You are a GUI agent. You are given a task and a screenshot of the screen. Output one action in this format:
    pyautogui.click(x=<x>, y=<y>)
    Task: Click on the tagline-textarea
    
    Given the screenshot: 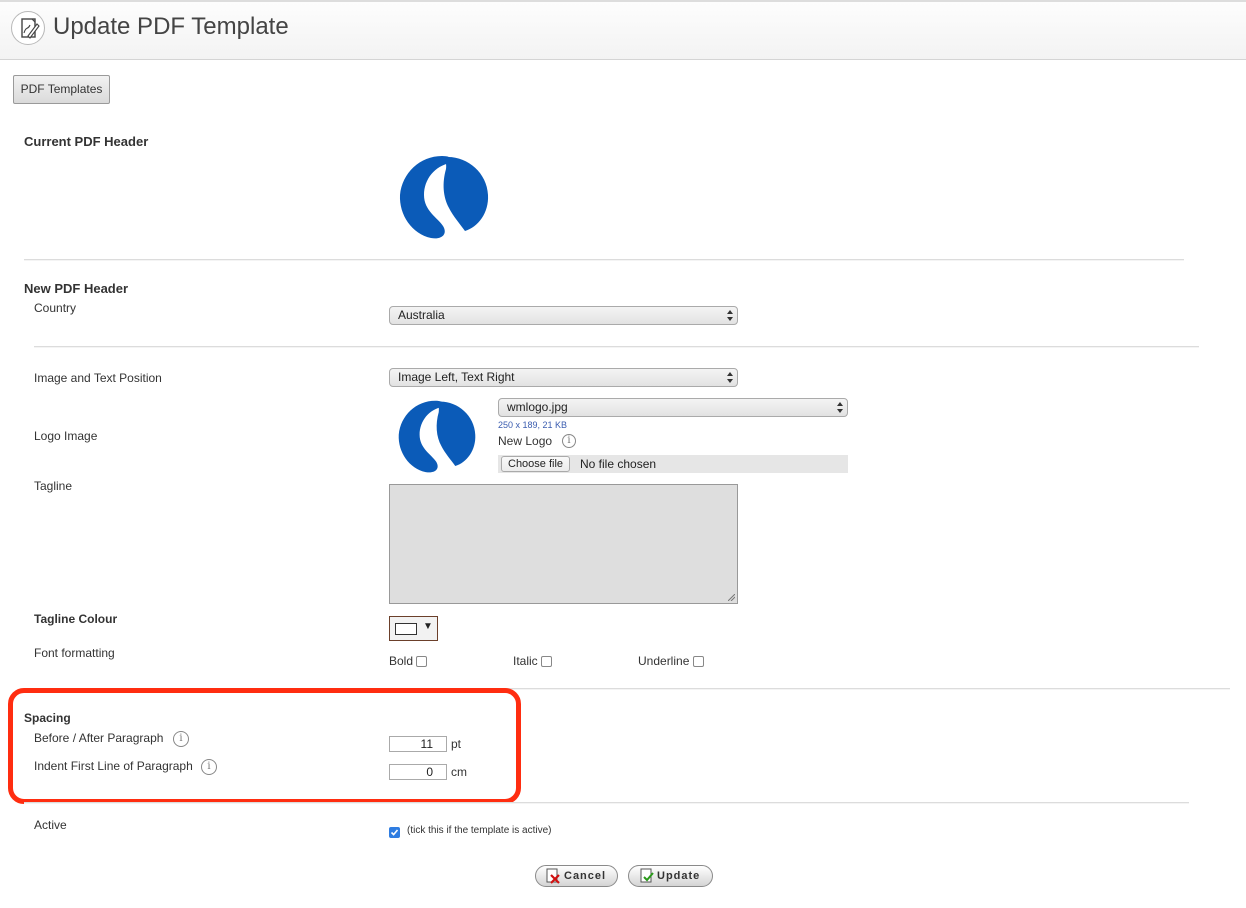 What is the action you would take?
    pyautogui.click(x=563, y=544)
    